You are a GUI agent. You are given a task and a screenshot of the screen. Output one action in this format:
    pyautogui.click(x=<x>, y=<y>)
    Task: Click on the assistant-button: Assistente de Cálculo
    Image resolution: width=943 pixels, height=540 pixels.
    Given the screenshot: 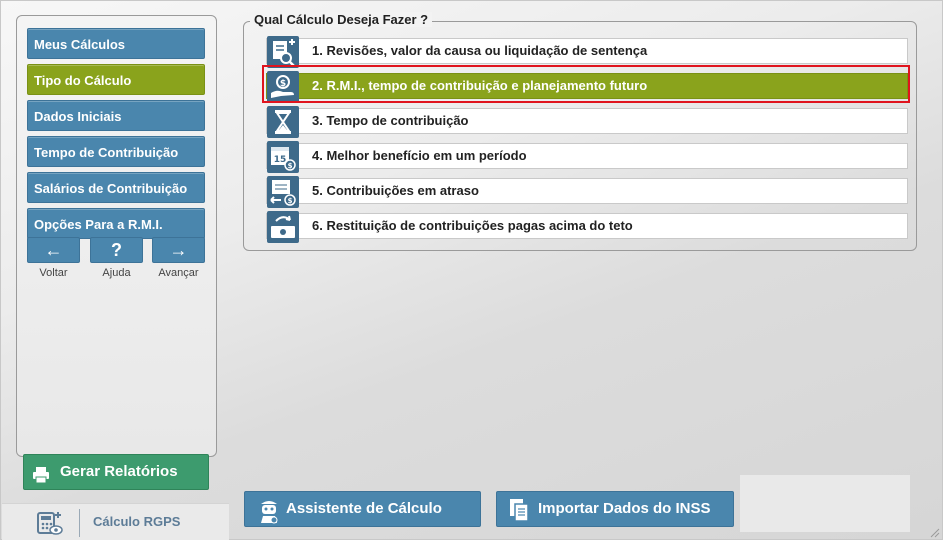 What is the action you would take?
    pyautogui.click(x=362, y=509)
    